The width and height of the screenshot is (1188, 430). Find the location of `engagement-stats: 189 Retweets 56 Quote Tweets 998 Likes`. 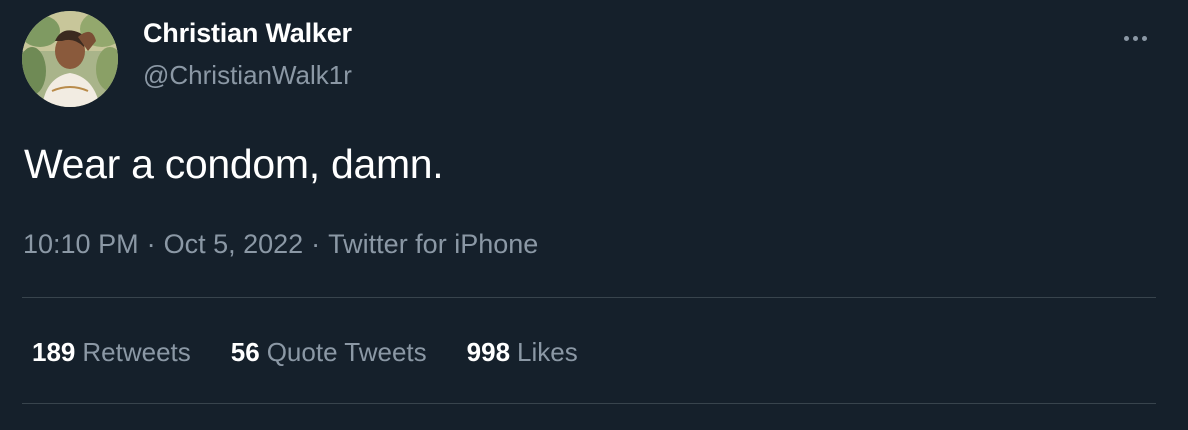

engagement-stats: 189 Retweets 56 Quote Tweets 998 Likes is located at coordinates (325, 352).